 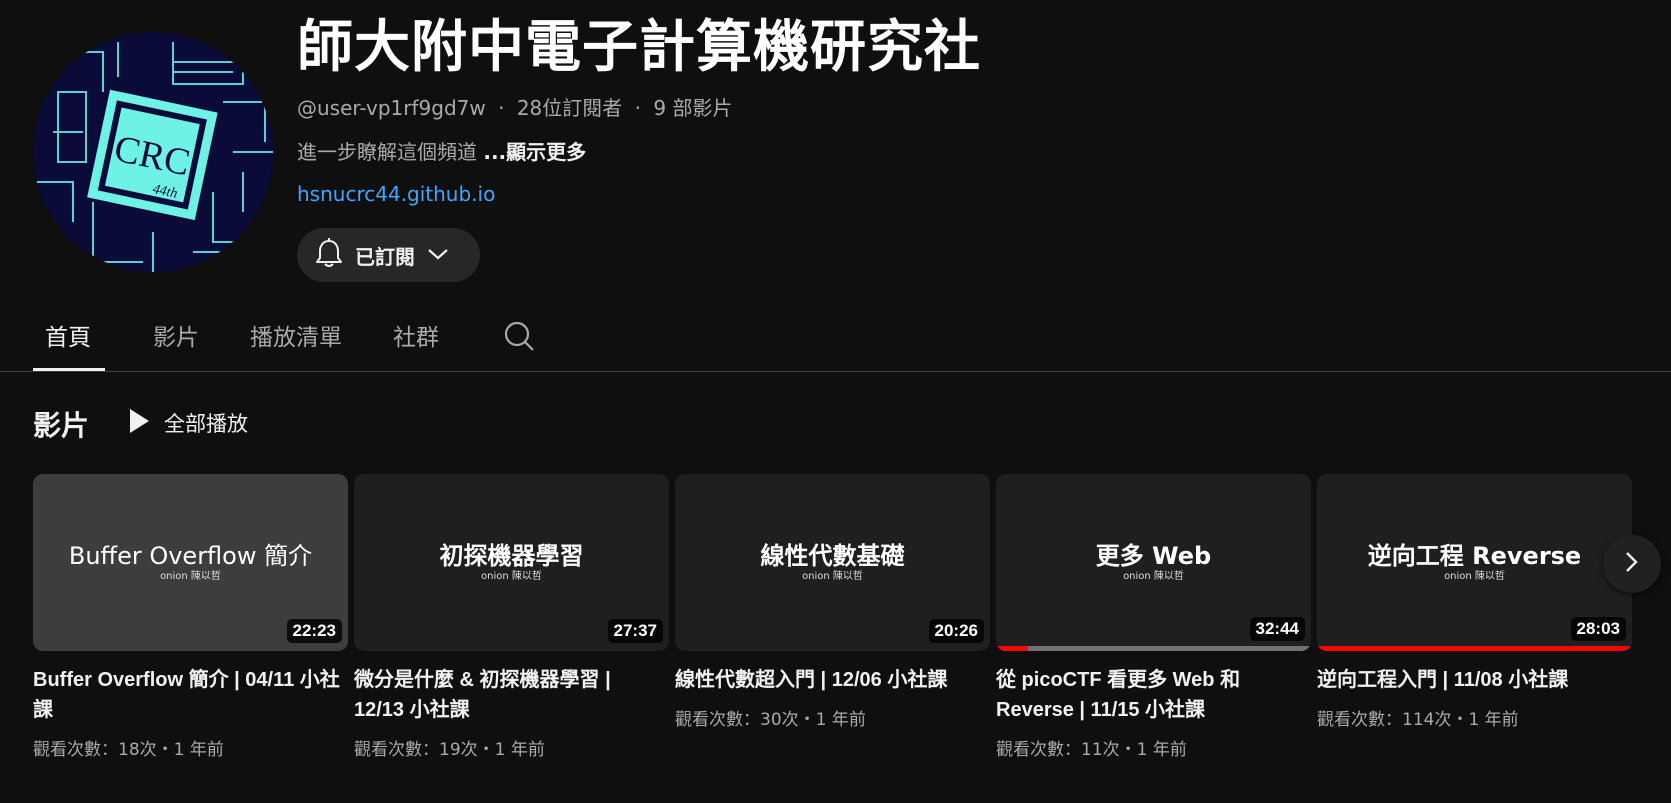 I want to click on subscribed-button: 已訂閱, so click(x=388, y=255).